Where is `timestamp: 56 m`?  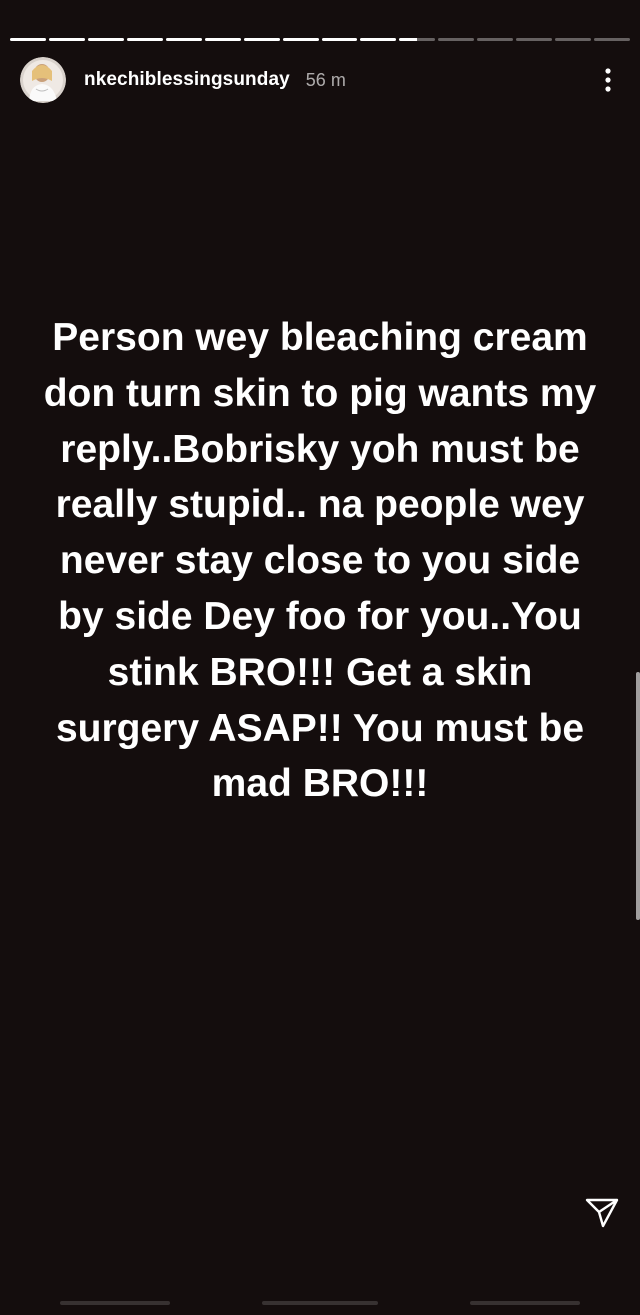
timestamp: 56 m is located at coordinates (325, 79).